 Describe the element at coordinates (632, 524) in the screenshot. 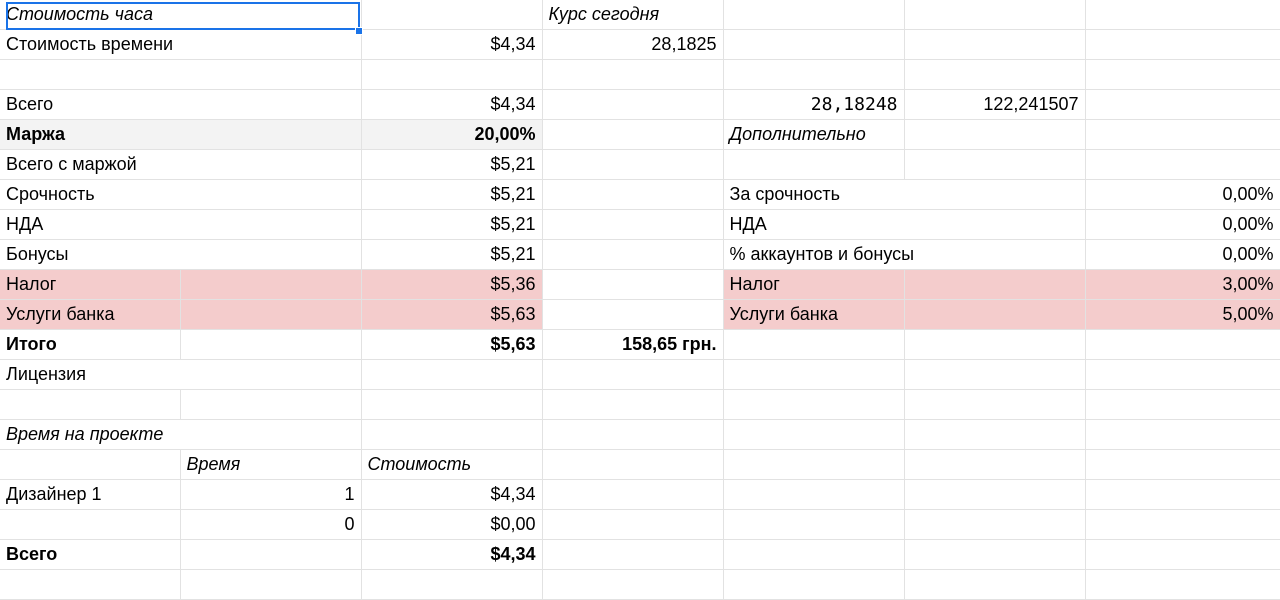

I see `cell-d18` at that location.